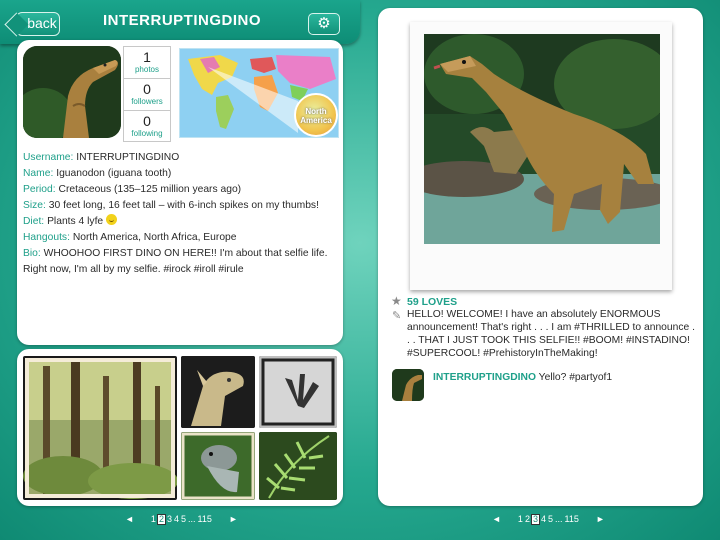 The width and height of the screenshot is (720, 540). What do you see at coordinates (527, 519) in the screenshot?
I see `page-link: 2` at bounding box center [527, 519].